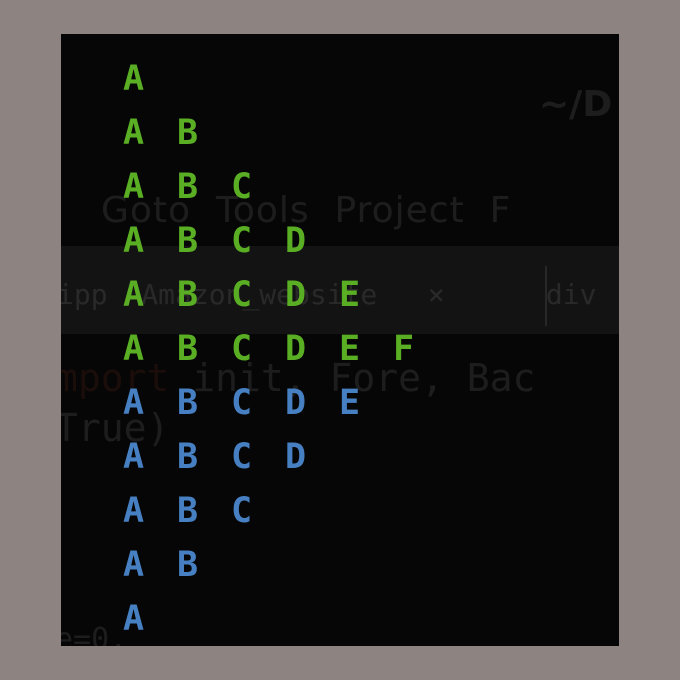 This screenshot has height=680, width=680. I want to click on ghost-window-path: ~/D, so click(576, 104).